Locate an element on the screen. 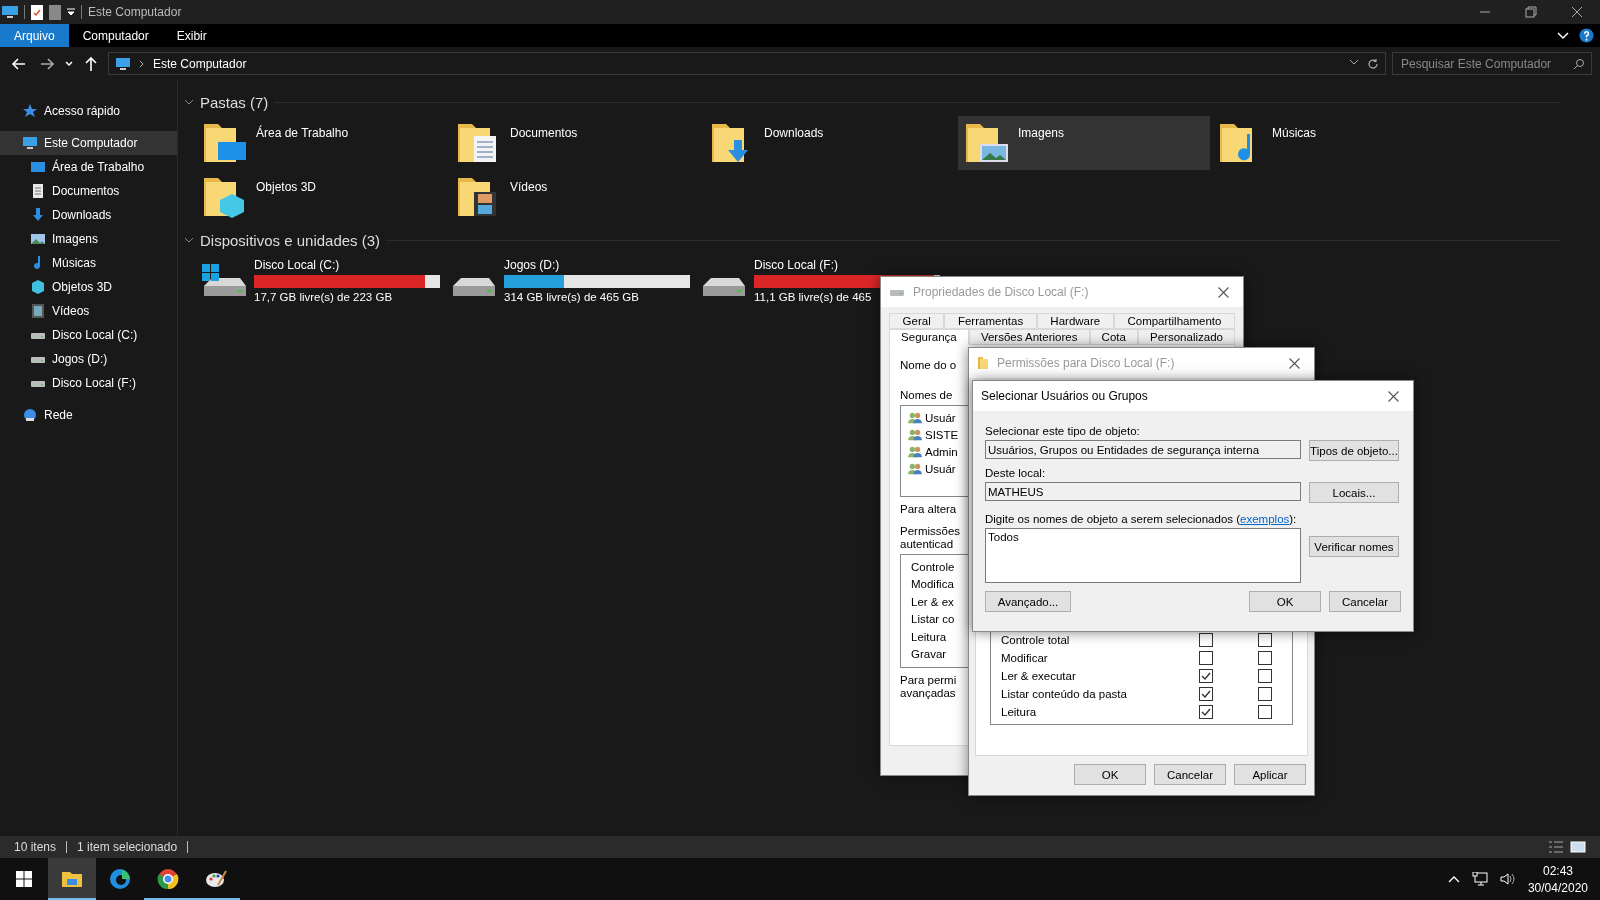 The height and width of the screenshot is (900, 1600). section-title: Pastas (7) is located at coordinates (234, 102).